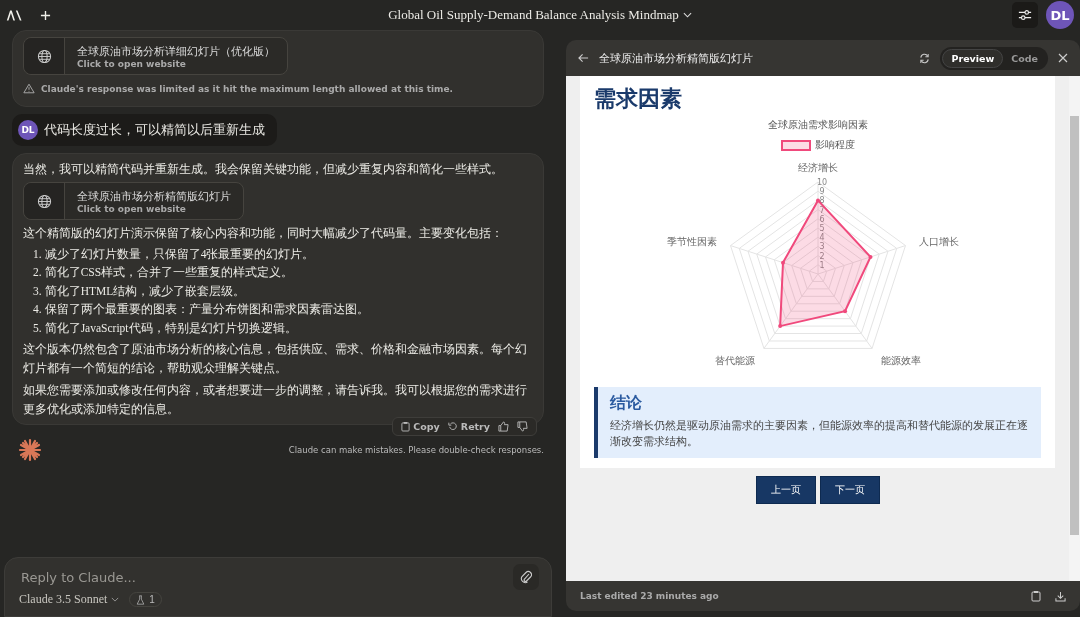 This screenshot has width=1080, height=617. Describe the element at coordinates (69, 599) in the screenshot. I see `model-selector: Claude 3.5 Sonnet` at that location.